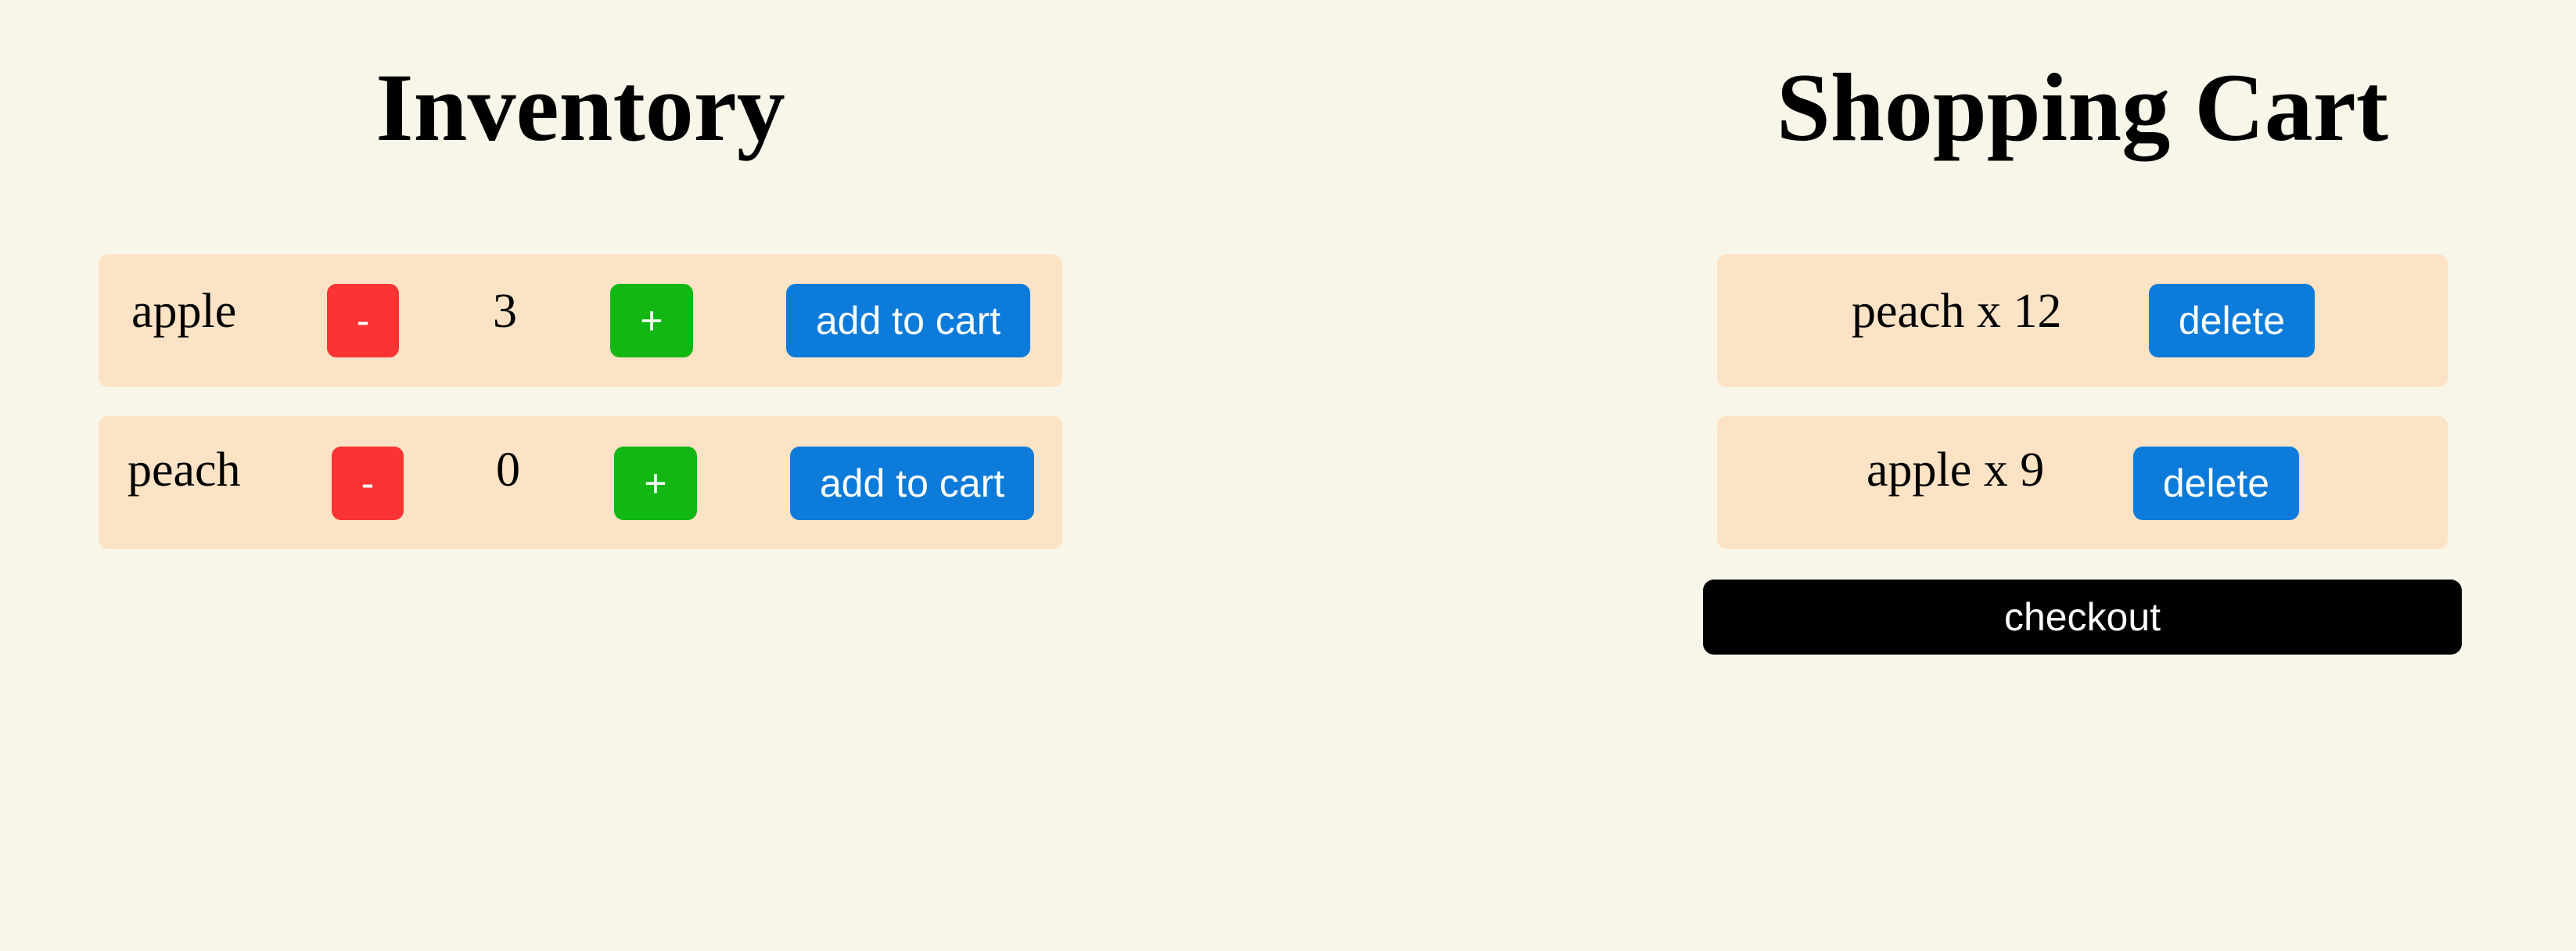 Image resolution: width=2576 pixels, height=951 pixels. What do you see at coordinates (505, 311) in the screenshot?
I see `inventory-item-quantity: 3` at bounding box center [505, 311].